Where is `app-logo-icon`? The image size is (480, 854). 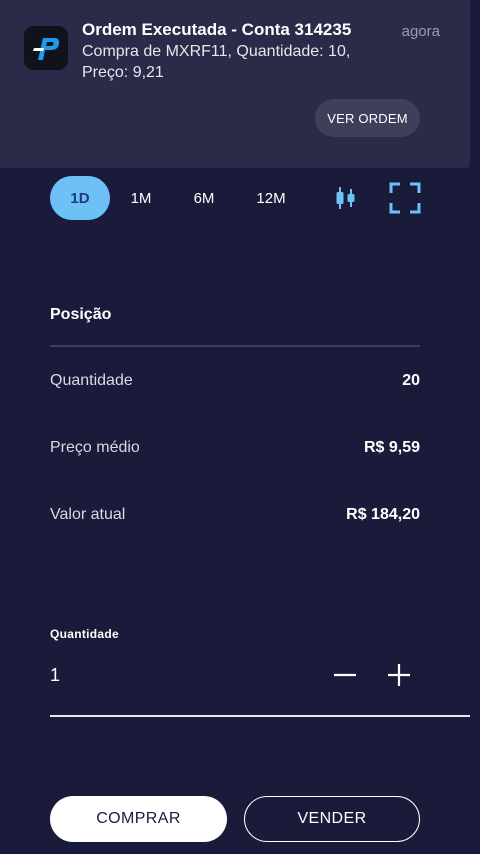 app-logo-icon is located at coordinates (46, 48).